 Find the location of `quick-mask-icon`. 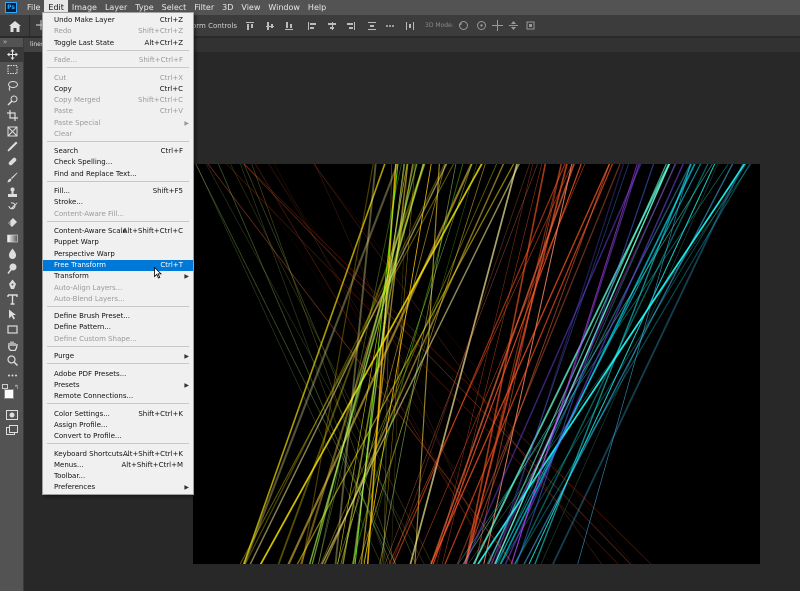

quick-mask-icon is located at coordinates (12, 415).